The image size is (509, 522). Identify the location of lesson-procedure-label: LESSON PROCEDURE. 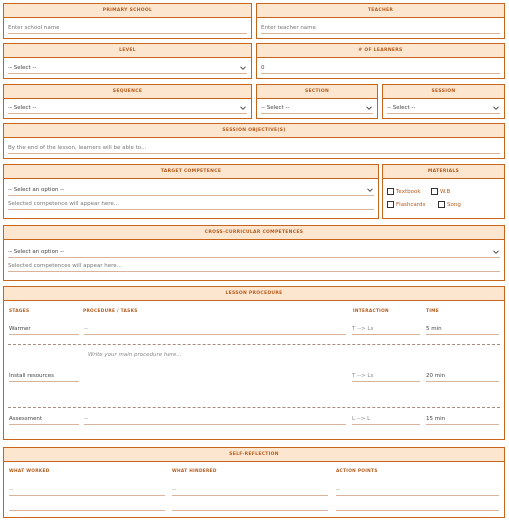
(254, 294).